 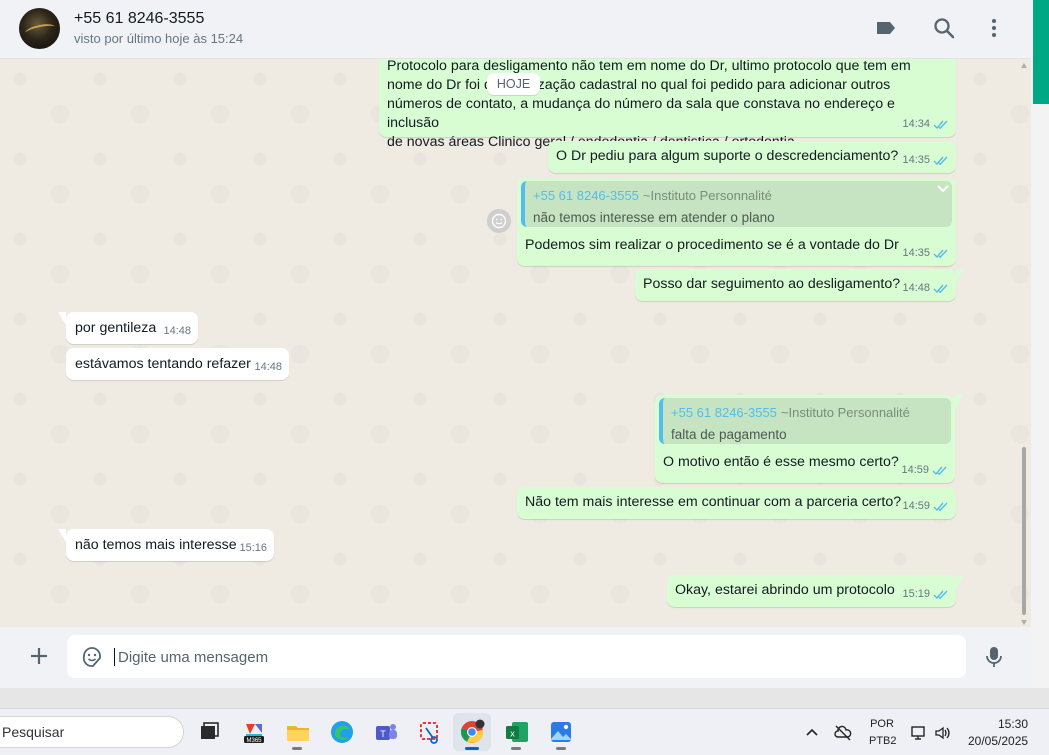 What do you see at coordinates (298, 732) in the screenshot?
I see `file-explorer-icon` at bounding box center [298, 732].